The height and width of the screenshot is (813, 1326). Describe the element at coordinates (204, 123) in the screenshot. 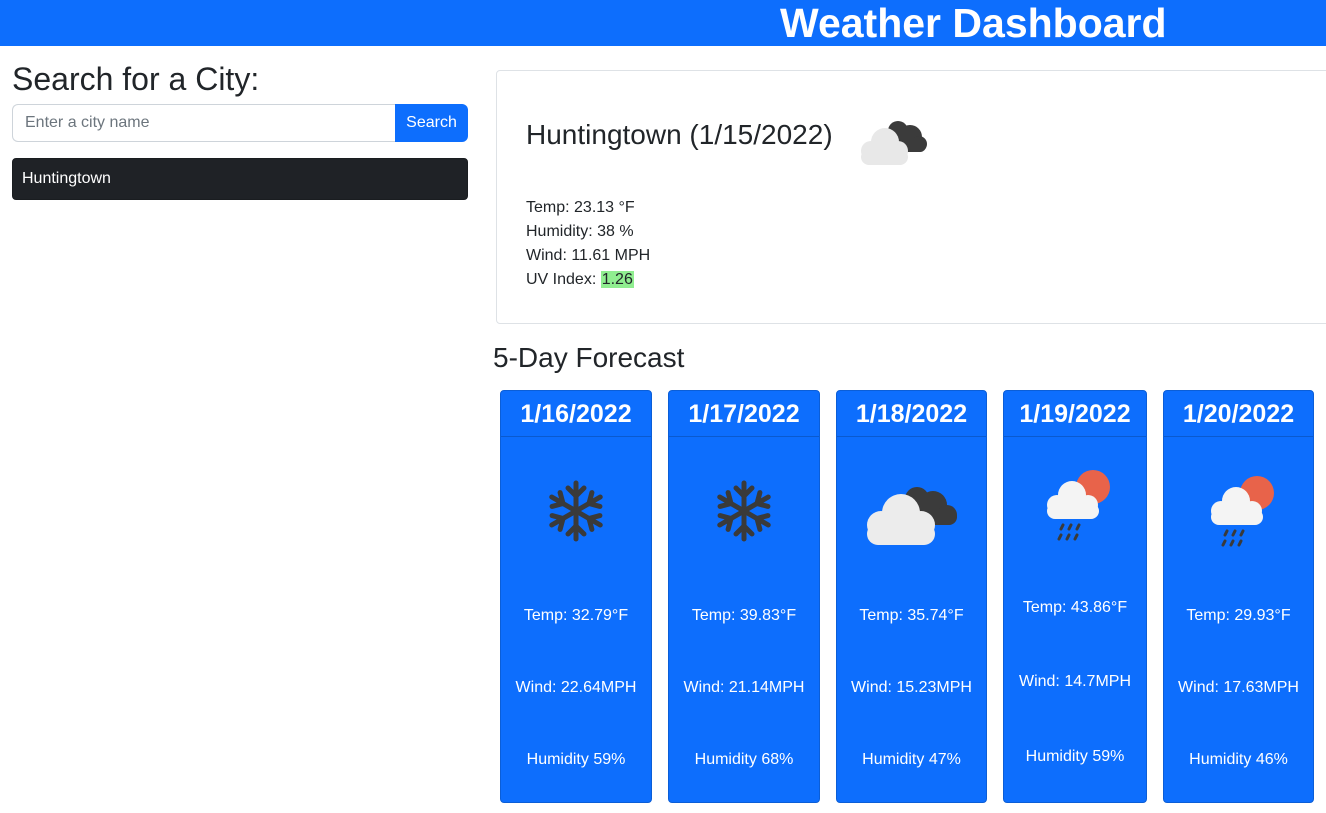

I see `city-search-input` at that location.